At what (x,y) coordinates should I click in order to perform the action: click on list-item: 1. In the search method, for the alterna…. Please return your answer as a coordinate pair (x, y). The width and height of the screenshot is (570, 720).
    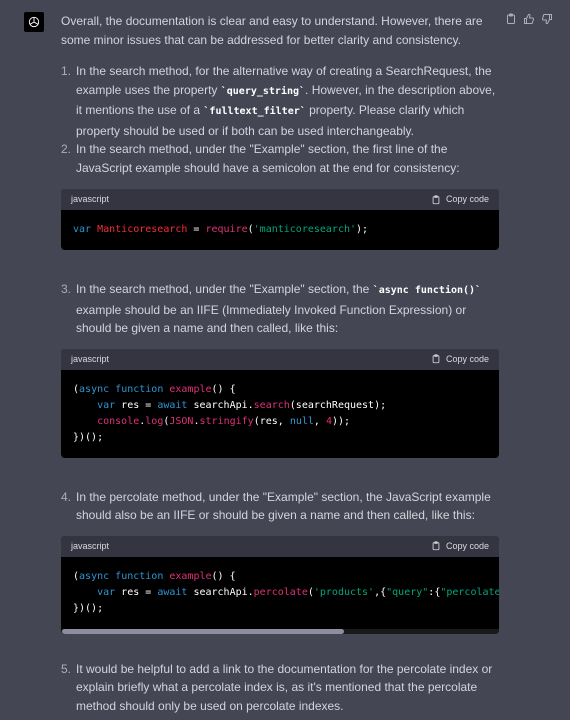
    Looking at the image, I should click on (278, 101).